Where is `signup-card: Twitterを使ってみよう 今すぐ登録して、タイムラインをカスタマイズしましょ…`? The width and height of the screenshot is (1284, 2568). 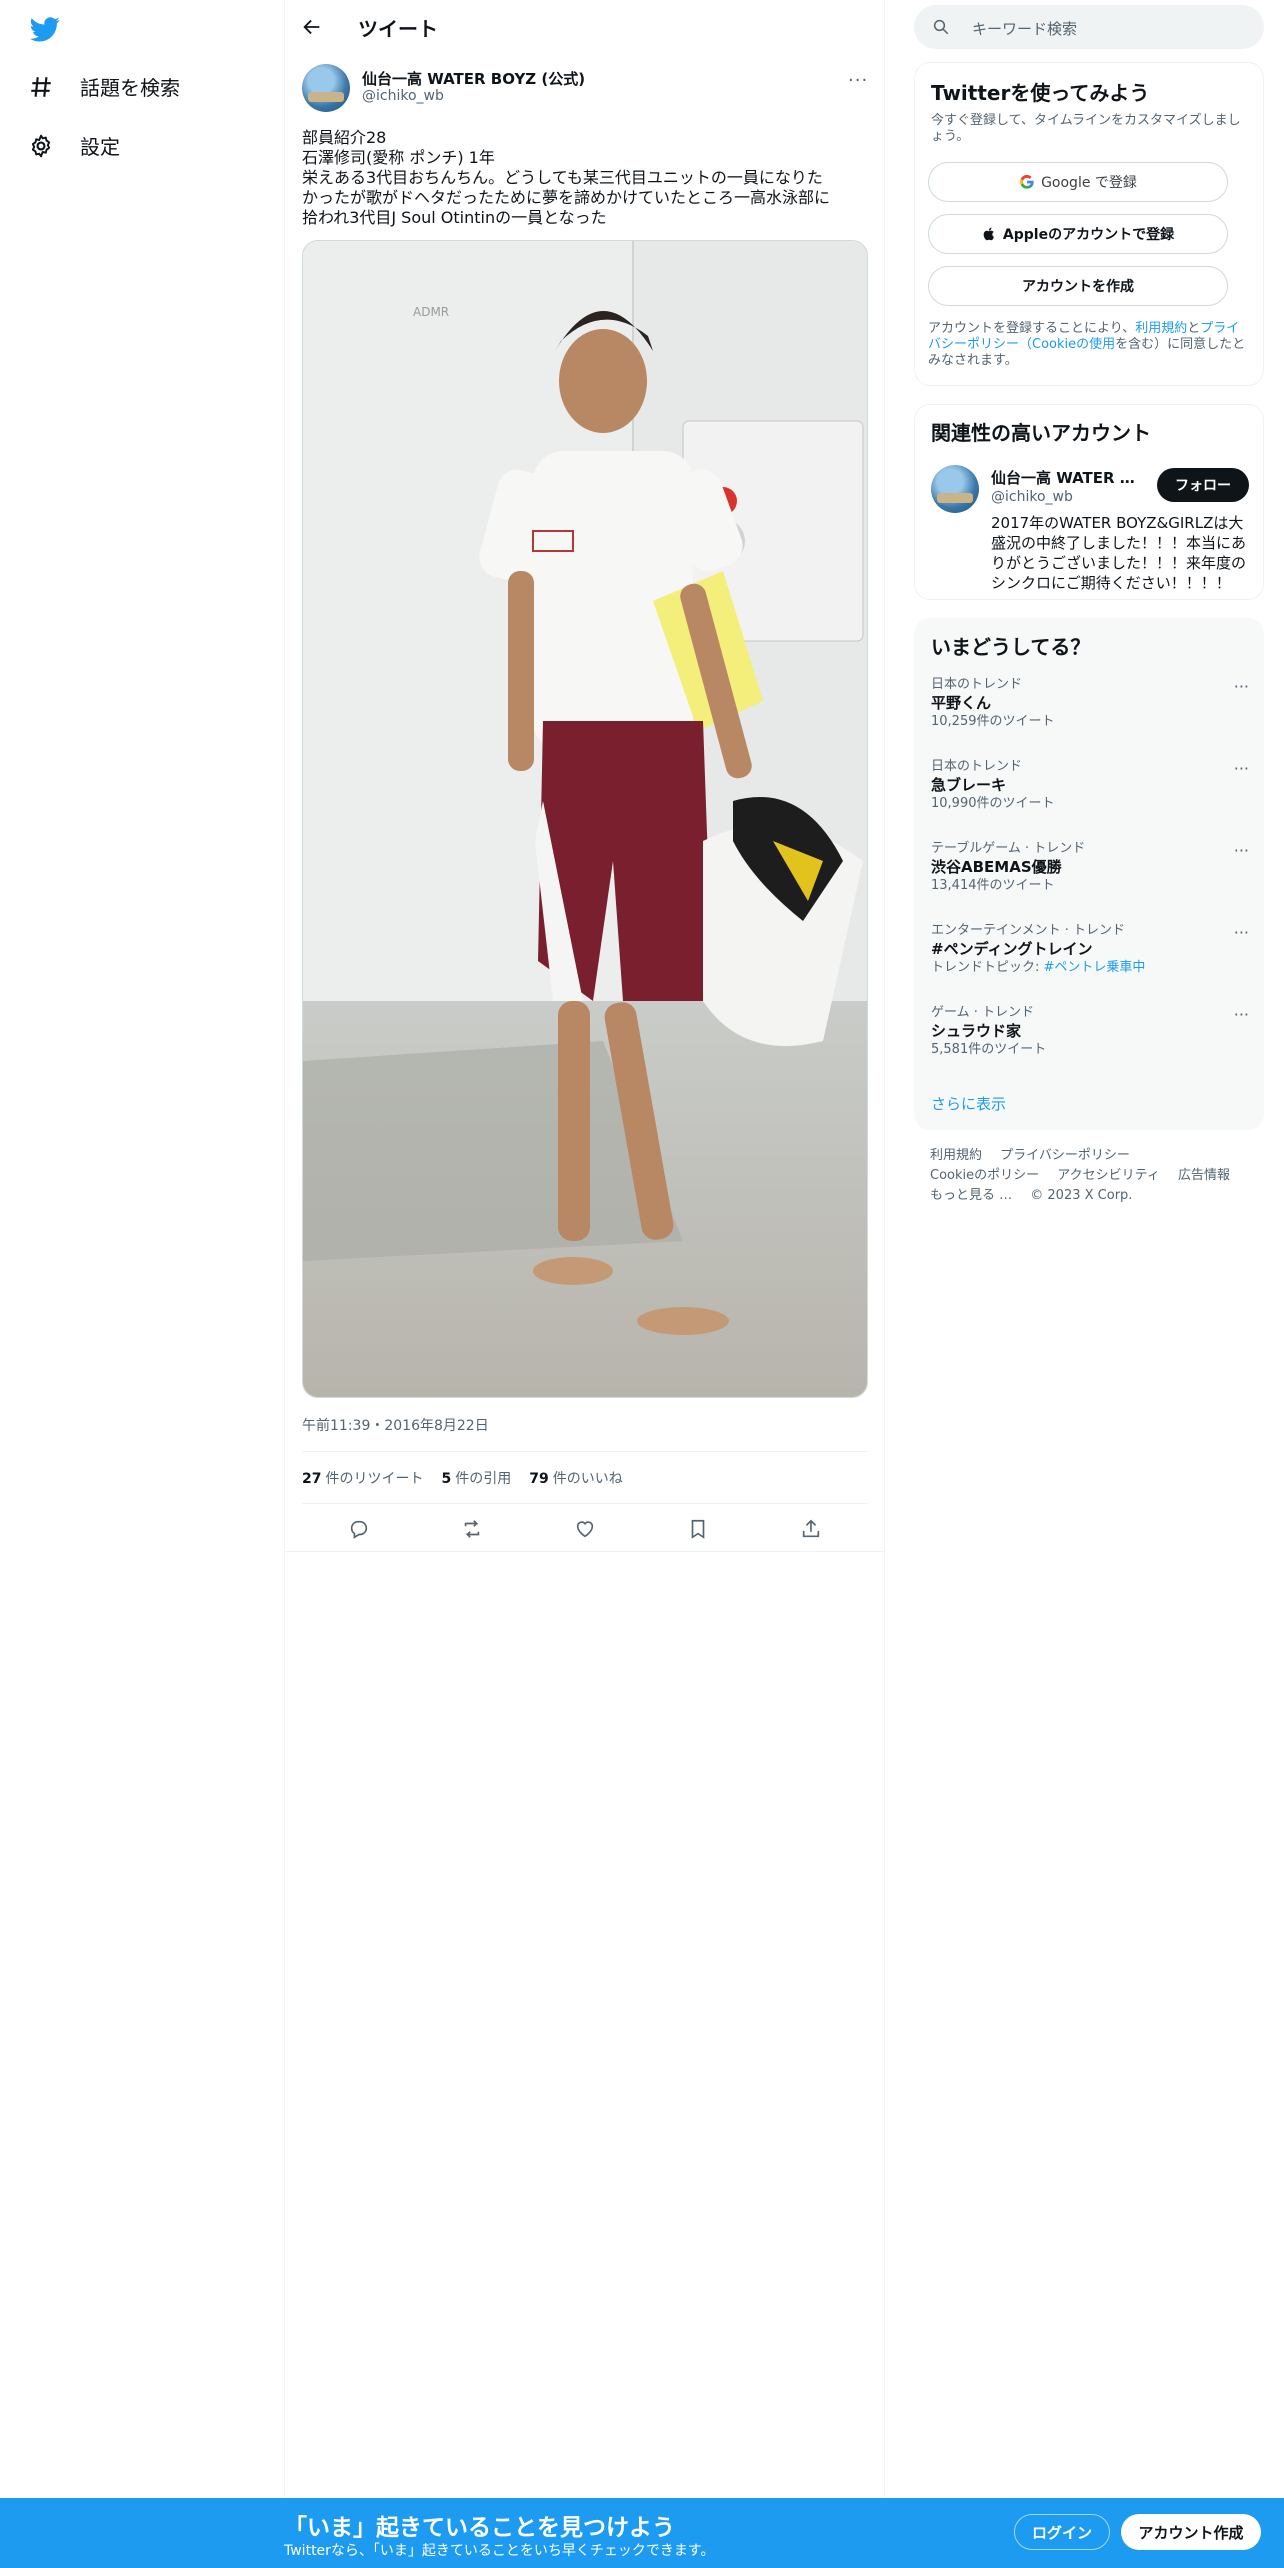
signup-card: Twitterを使ってみよう 今すぐ登録して、タイムラインをカスタマイズしましょ… is located at coordinates (1089, 224).